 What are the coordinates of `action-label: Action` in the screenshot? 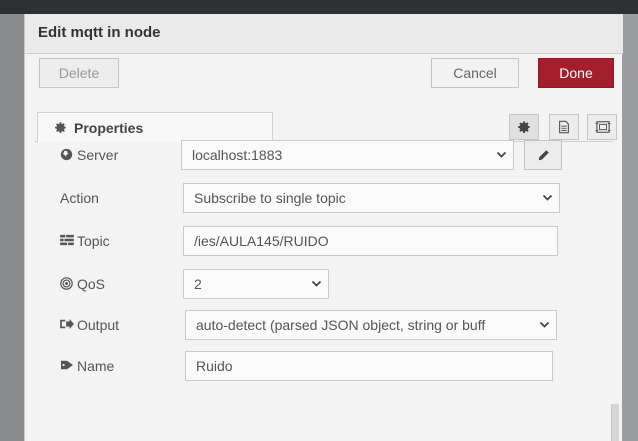 It's located at (115, 198).